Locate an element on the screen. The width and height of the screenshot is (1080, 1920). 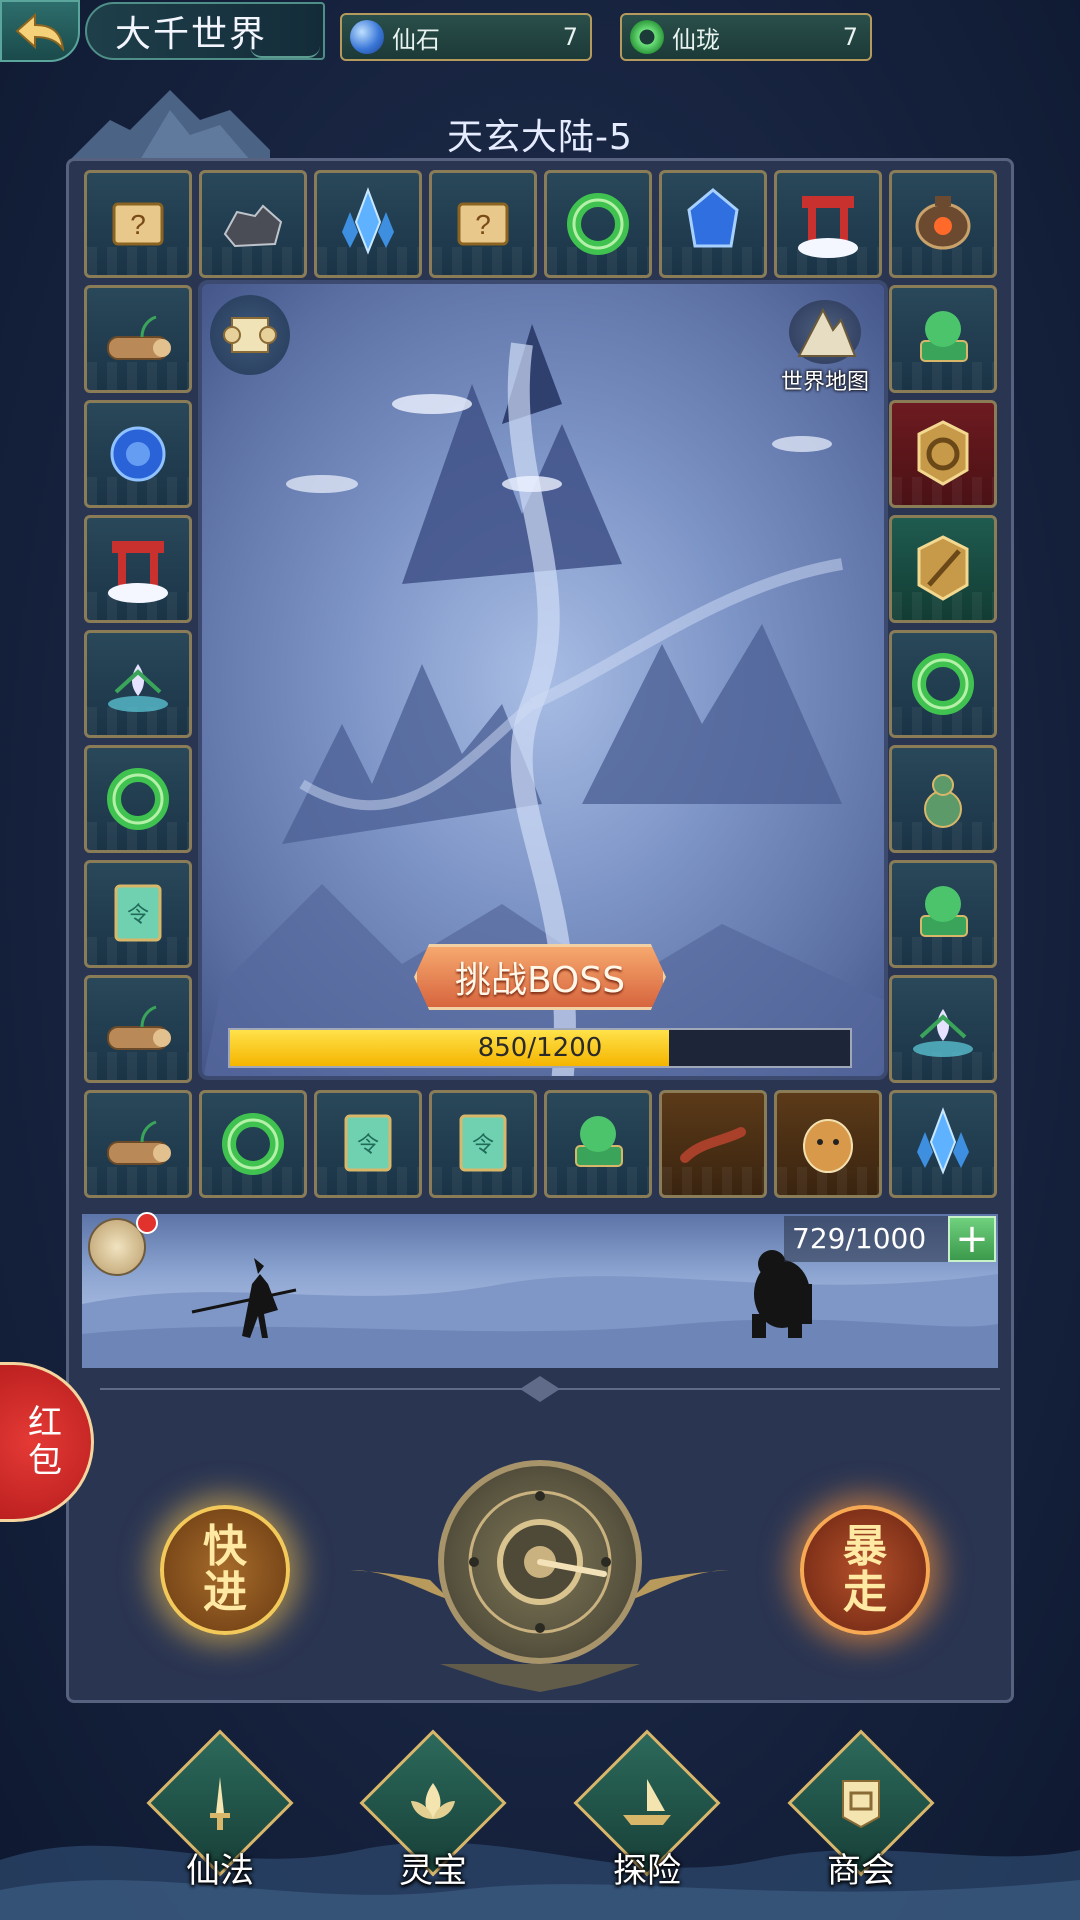
scroll-icon is located at coordinates (250, 335).